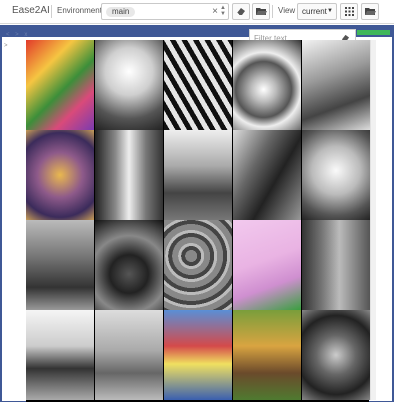 Image resolution: width=394 pixels, height=402 pixels. I want to click on image-tile-food-tray, so click(60, 85).